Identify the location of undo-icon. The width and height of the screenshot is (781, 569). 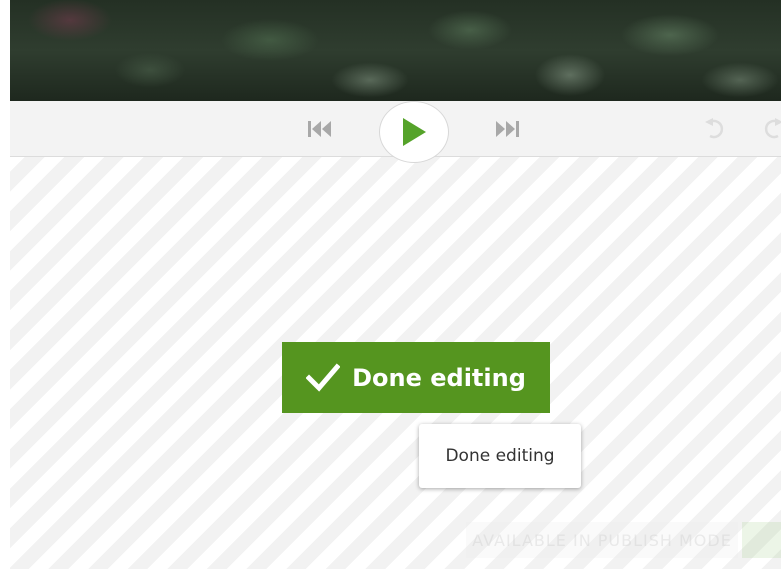
(714, 128).